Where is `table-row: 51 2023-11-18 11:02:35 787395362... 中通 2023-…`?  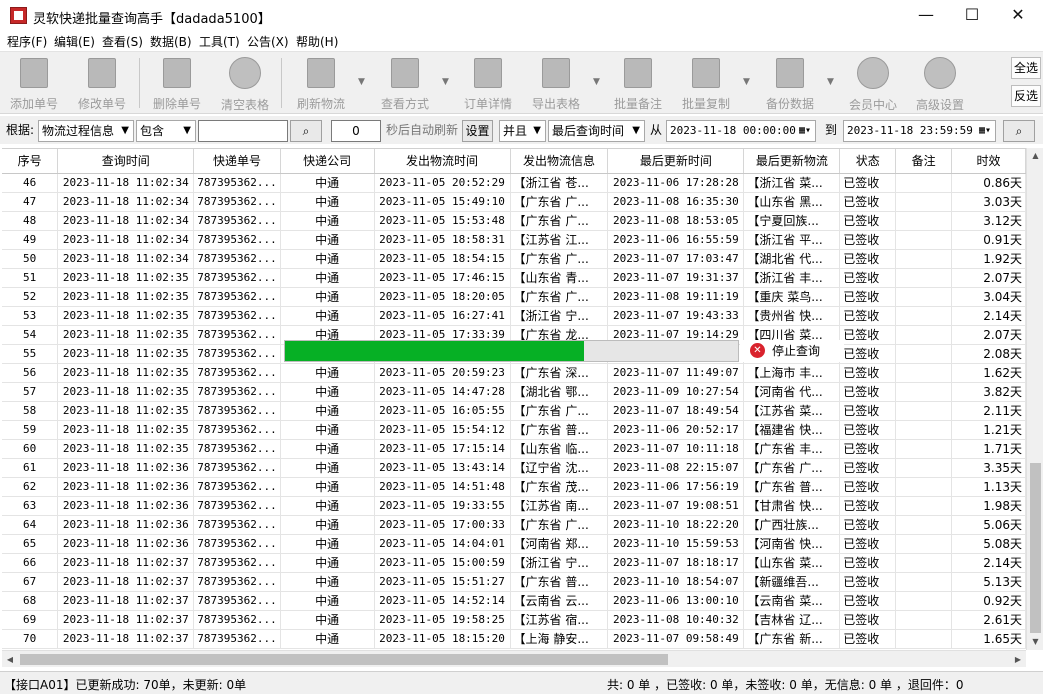
table-row: 51 2023-11-18 11:02:35 787395362... 中通 2023-… is located at coordinates (514, 278).